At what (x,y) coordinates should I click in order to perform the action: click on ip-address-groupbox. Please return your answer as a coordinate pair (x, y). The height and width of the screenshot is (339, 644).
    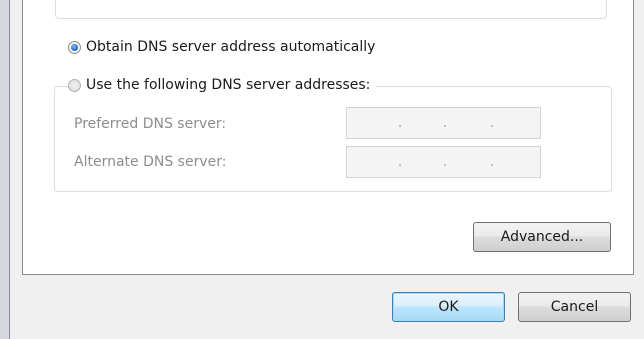
    Looking at the image, I should click on (331, 9).